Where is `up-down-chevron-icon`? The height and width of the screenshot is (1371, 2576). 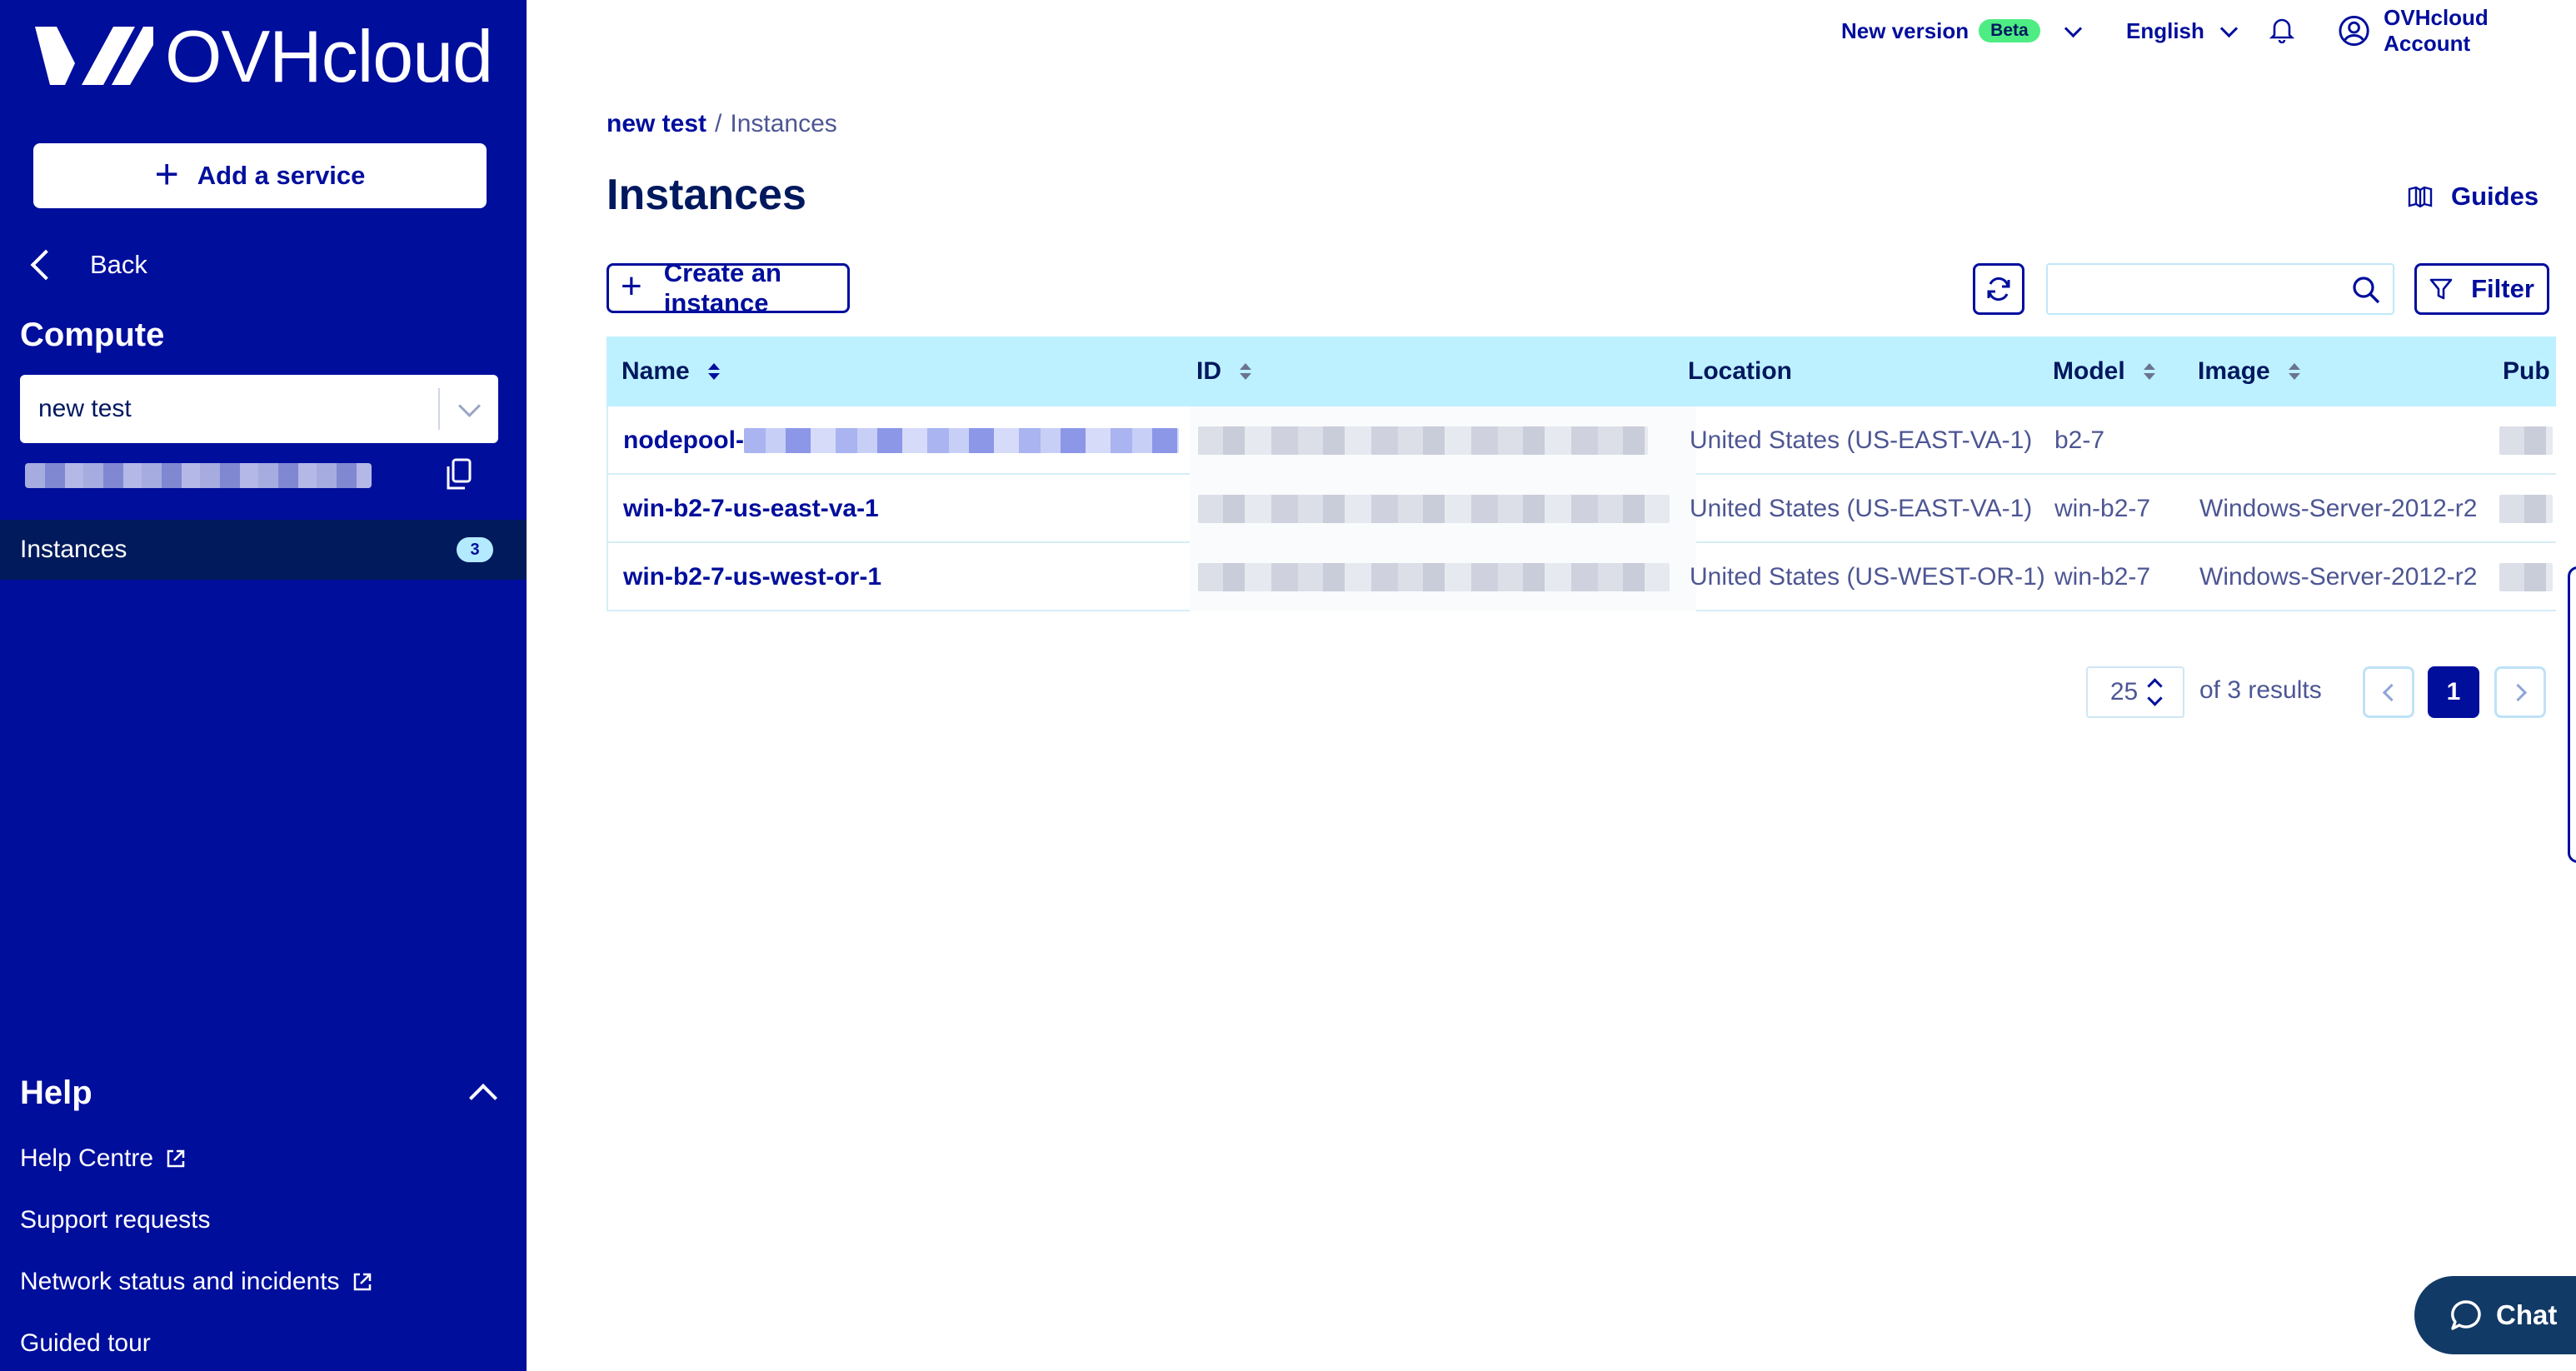 up-down-chevron-icon is located at coordinates (2155, 692).